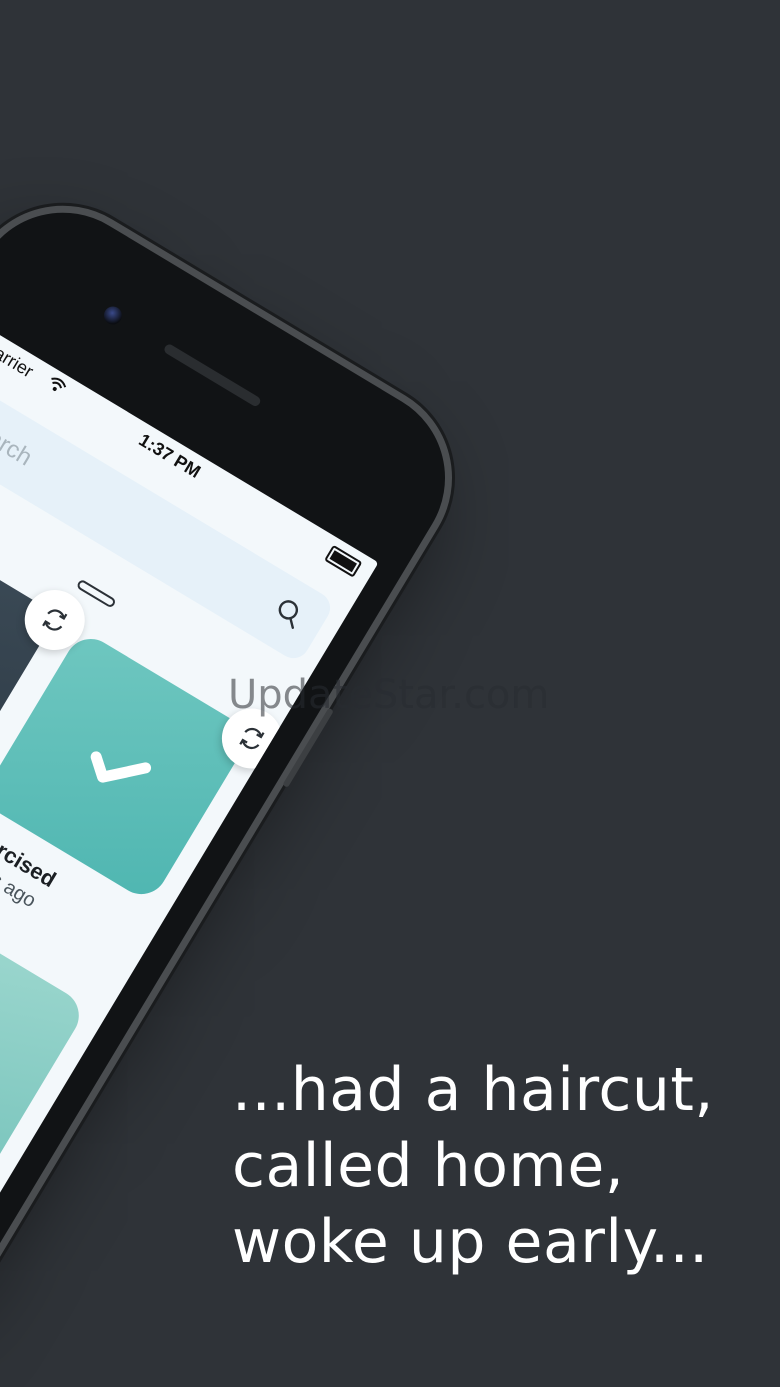 Image resolution: width=780 pixels, height=1387 pixels. Describe the element at coordinates (428, 1166) in the screenshot. I see `caption-line-2: called home,` at that location.